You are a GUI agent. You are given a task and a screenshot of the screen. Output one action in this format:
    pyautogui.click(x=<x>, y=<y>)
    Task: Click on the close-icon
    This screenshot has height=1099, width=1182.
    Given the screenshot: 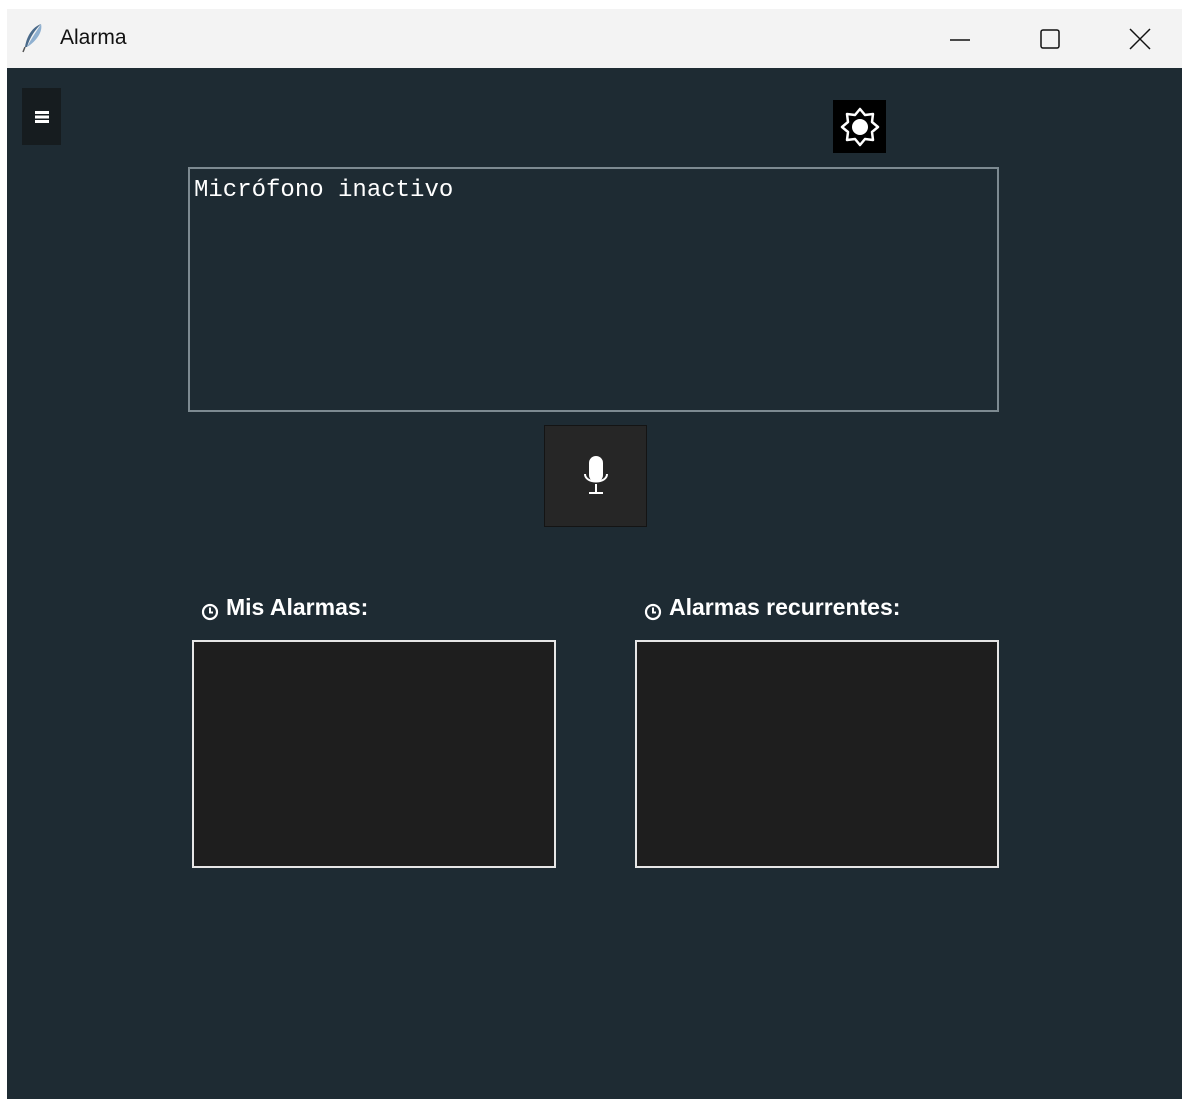 What is the action you would take?
    pyautogui.click(x=1140, y=38)
    